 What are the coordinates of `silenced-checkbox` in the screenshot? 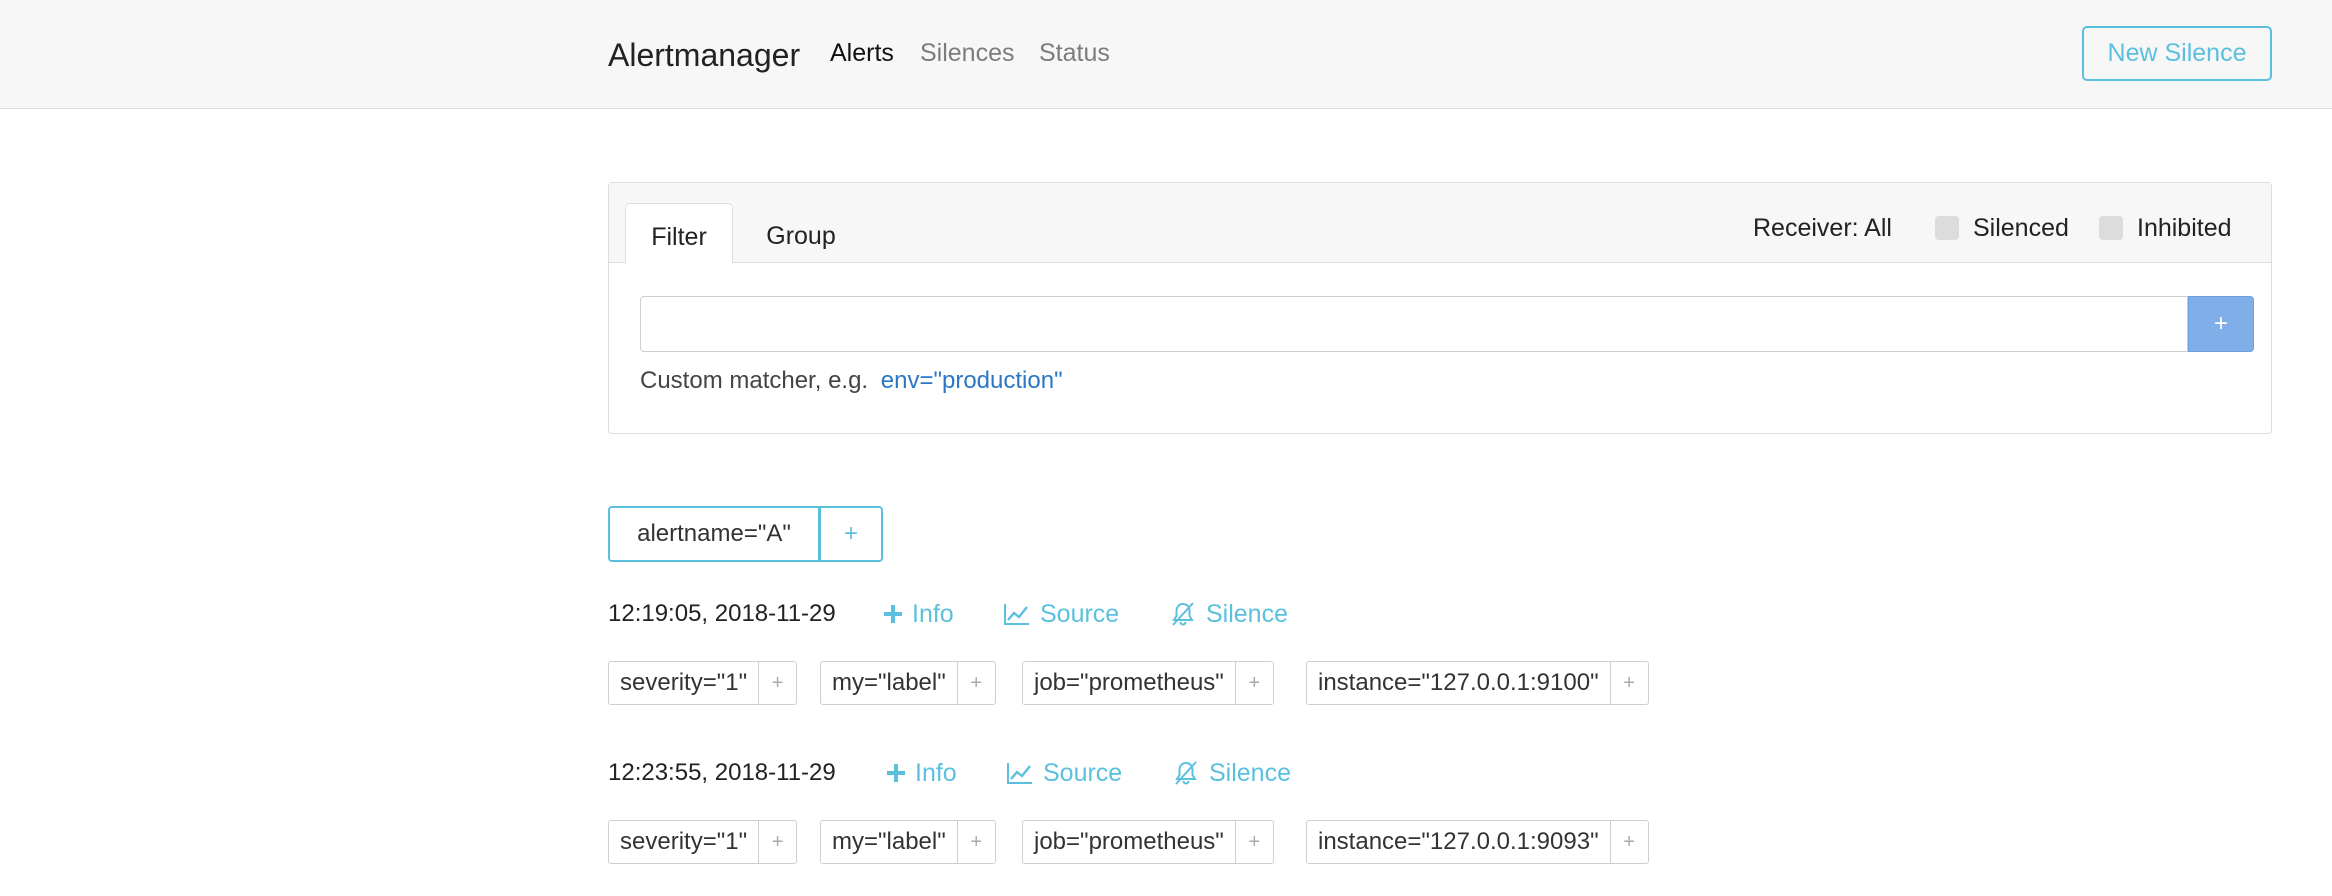 It's located at (1947, 228).